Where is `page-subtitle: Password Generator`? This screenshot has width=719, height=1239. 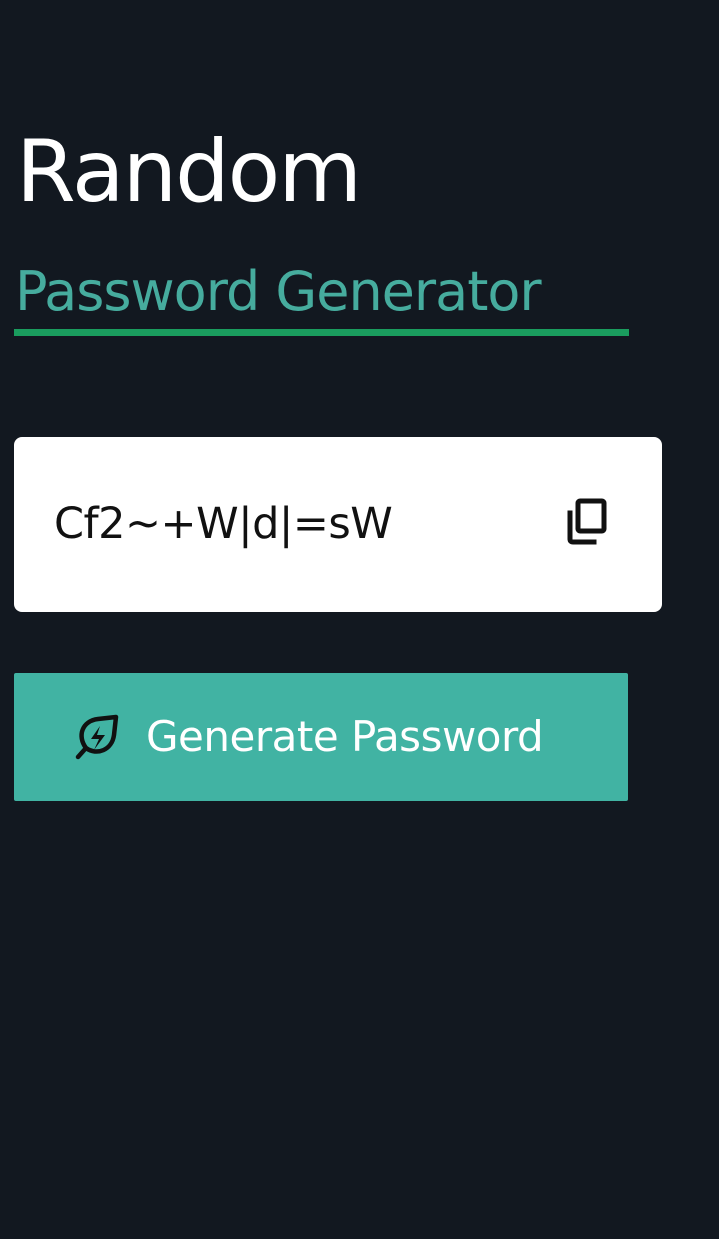 page-subtitle: Password Generator is located at coordinates (278, 291).